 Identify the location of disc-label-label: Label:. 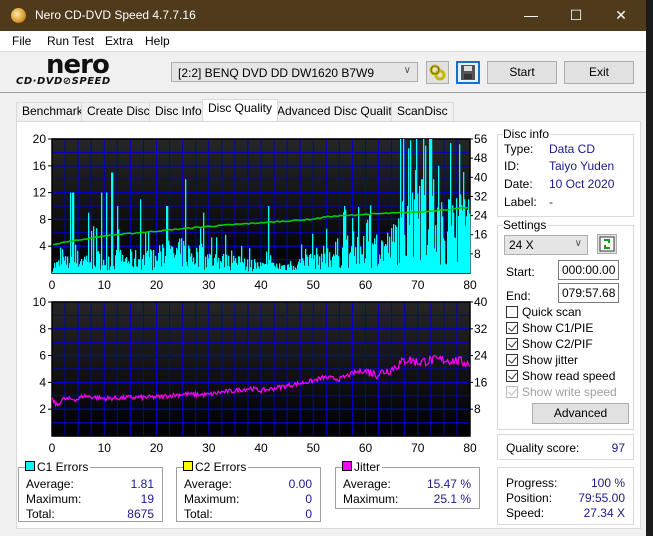
(520, 202).